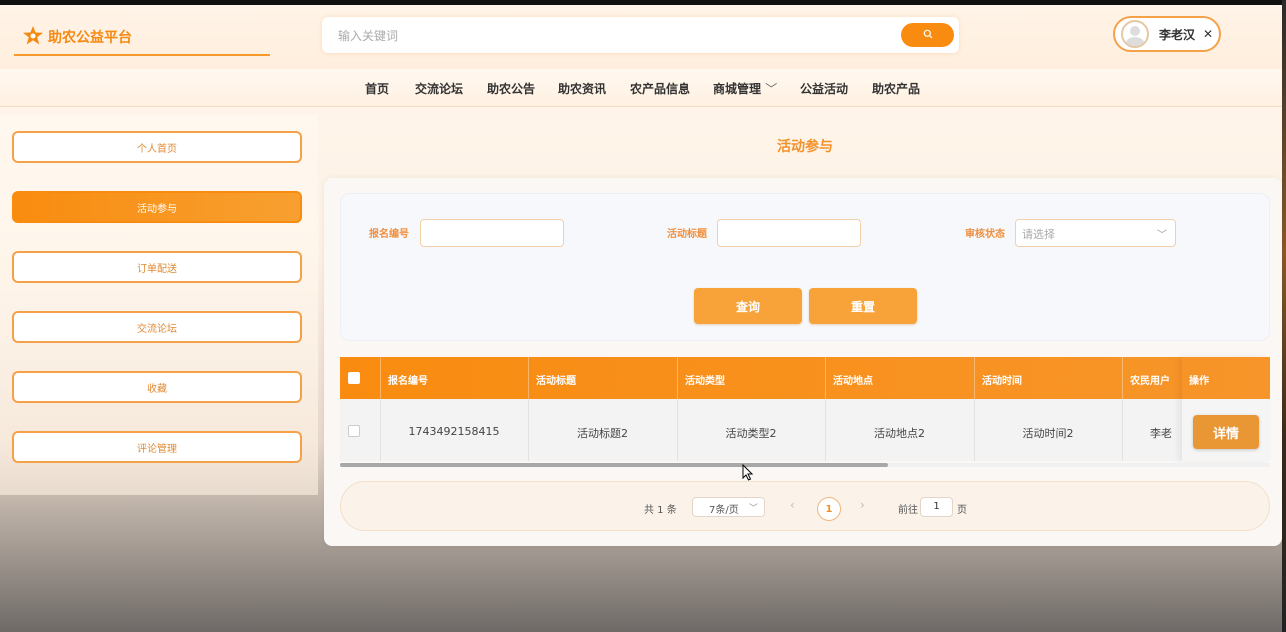  What do you see at coordinates (454, 431) in the screenshot?
I see `cell-signup-no: 1743492158415` at bounding box center [454, 431].